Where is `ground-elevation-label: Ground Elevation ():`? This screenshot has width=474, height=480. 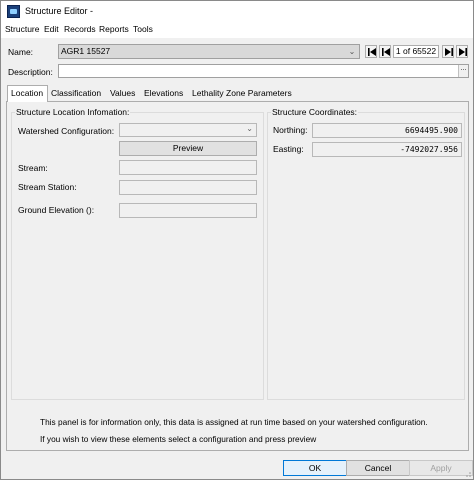 ground-elevation-label: Ground Elevation (): is located at coordinates (56, 210).